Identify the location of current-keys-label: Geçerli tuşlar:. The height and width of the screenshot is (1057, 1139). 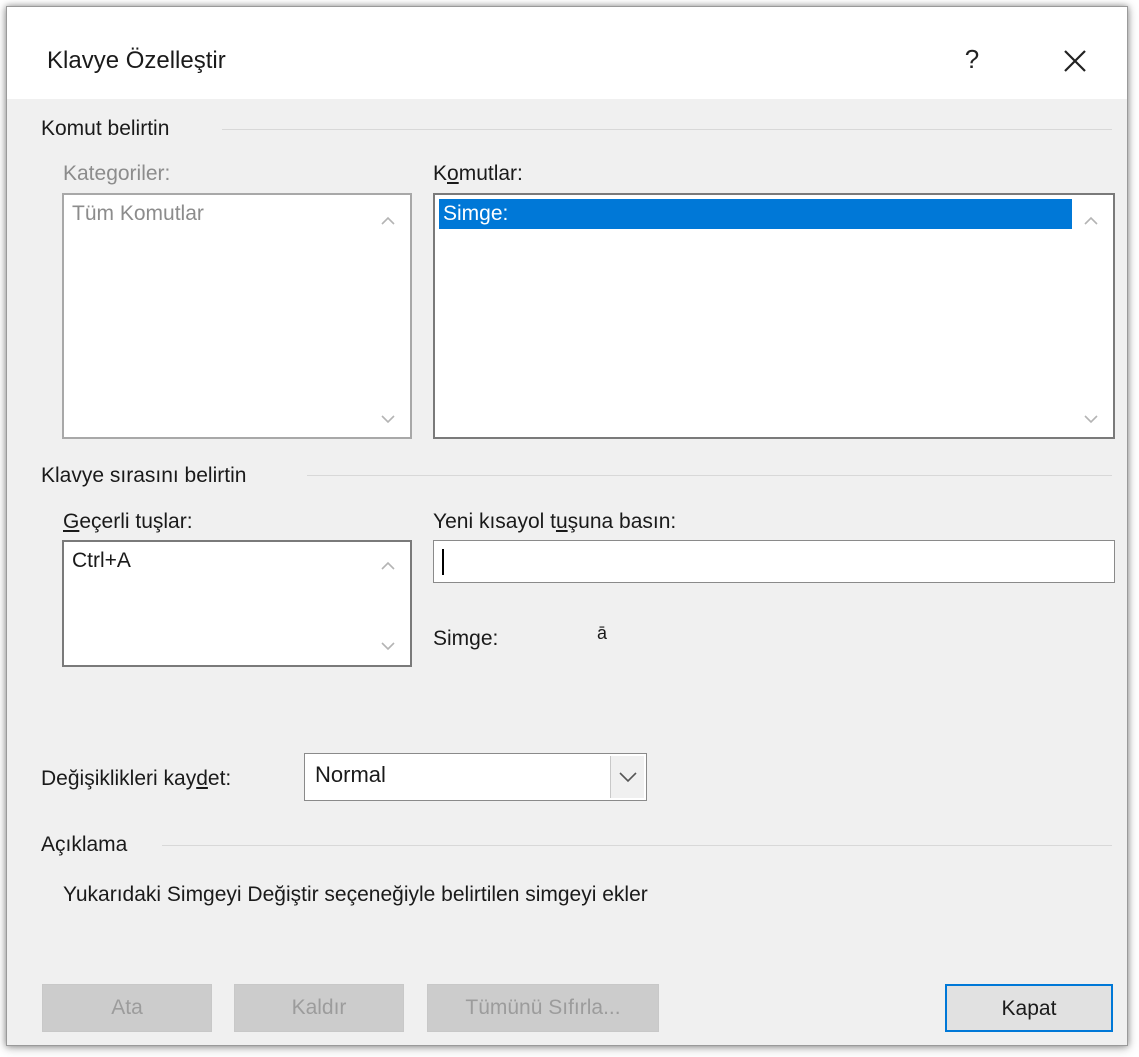
(128, 521).